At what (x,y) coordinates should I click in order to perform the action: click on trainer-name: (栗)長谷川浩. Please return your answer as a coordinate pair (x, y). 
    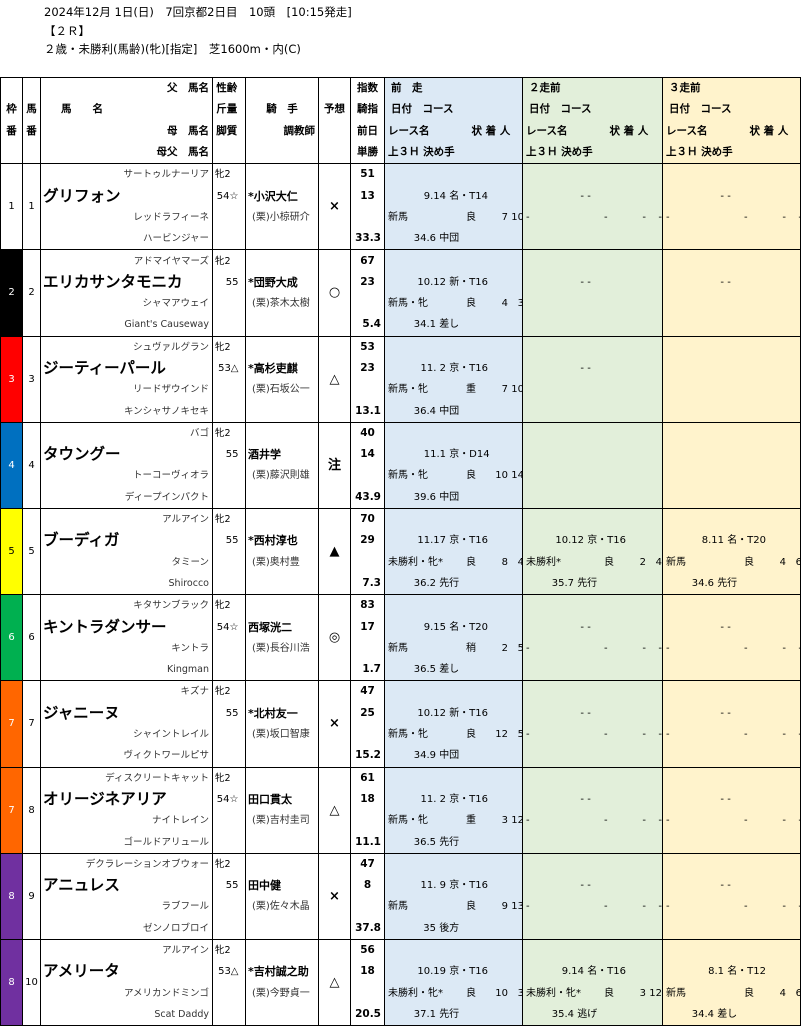
    Looking at the image, I should click on (282, 648).